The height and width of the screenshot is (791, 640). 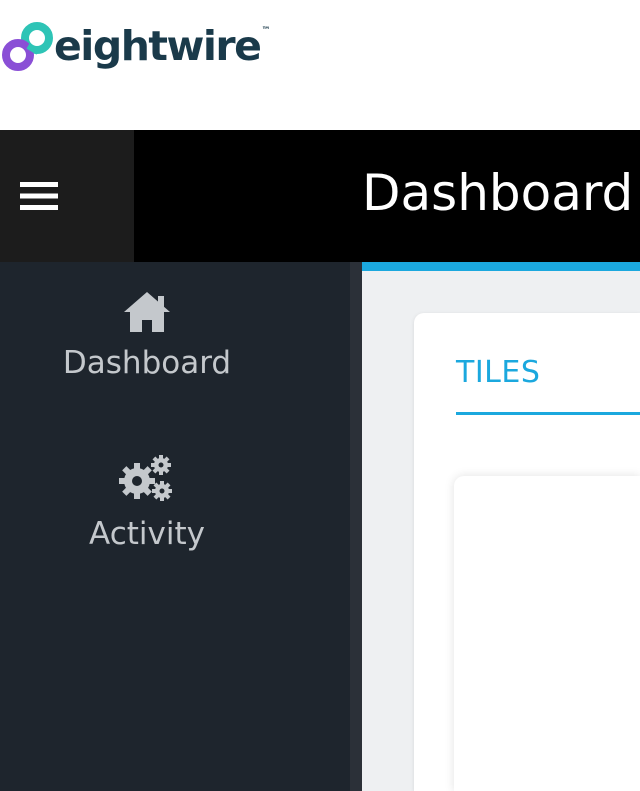 I want to click on tab-tiles: TILES, so click(x=498, y=373).